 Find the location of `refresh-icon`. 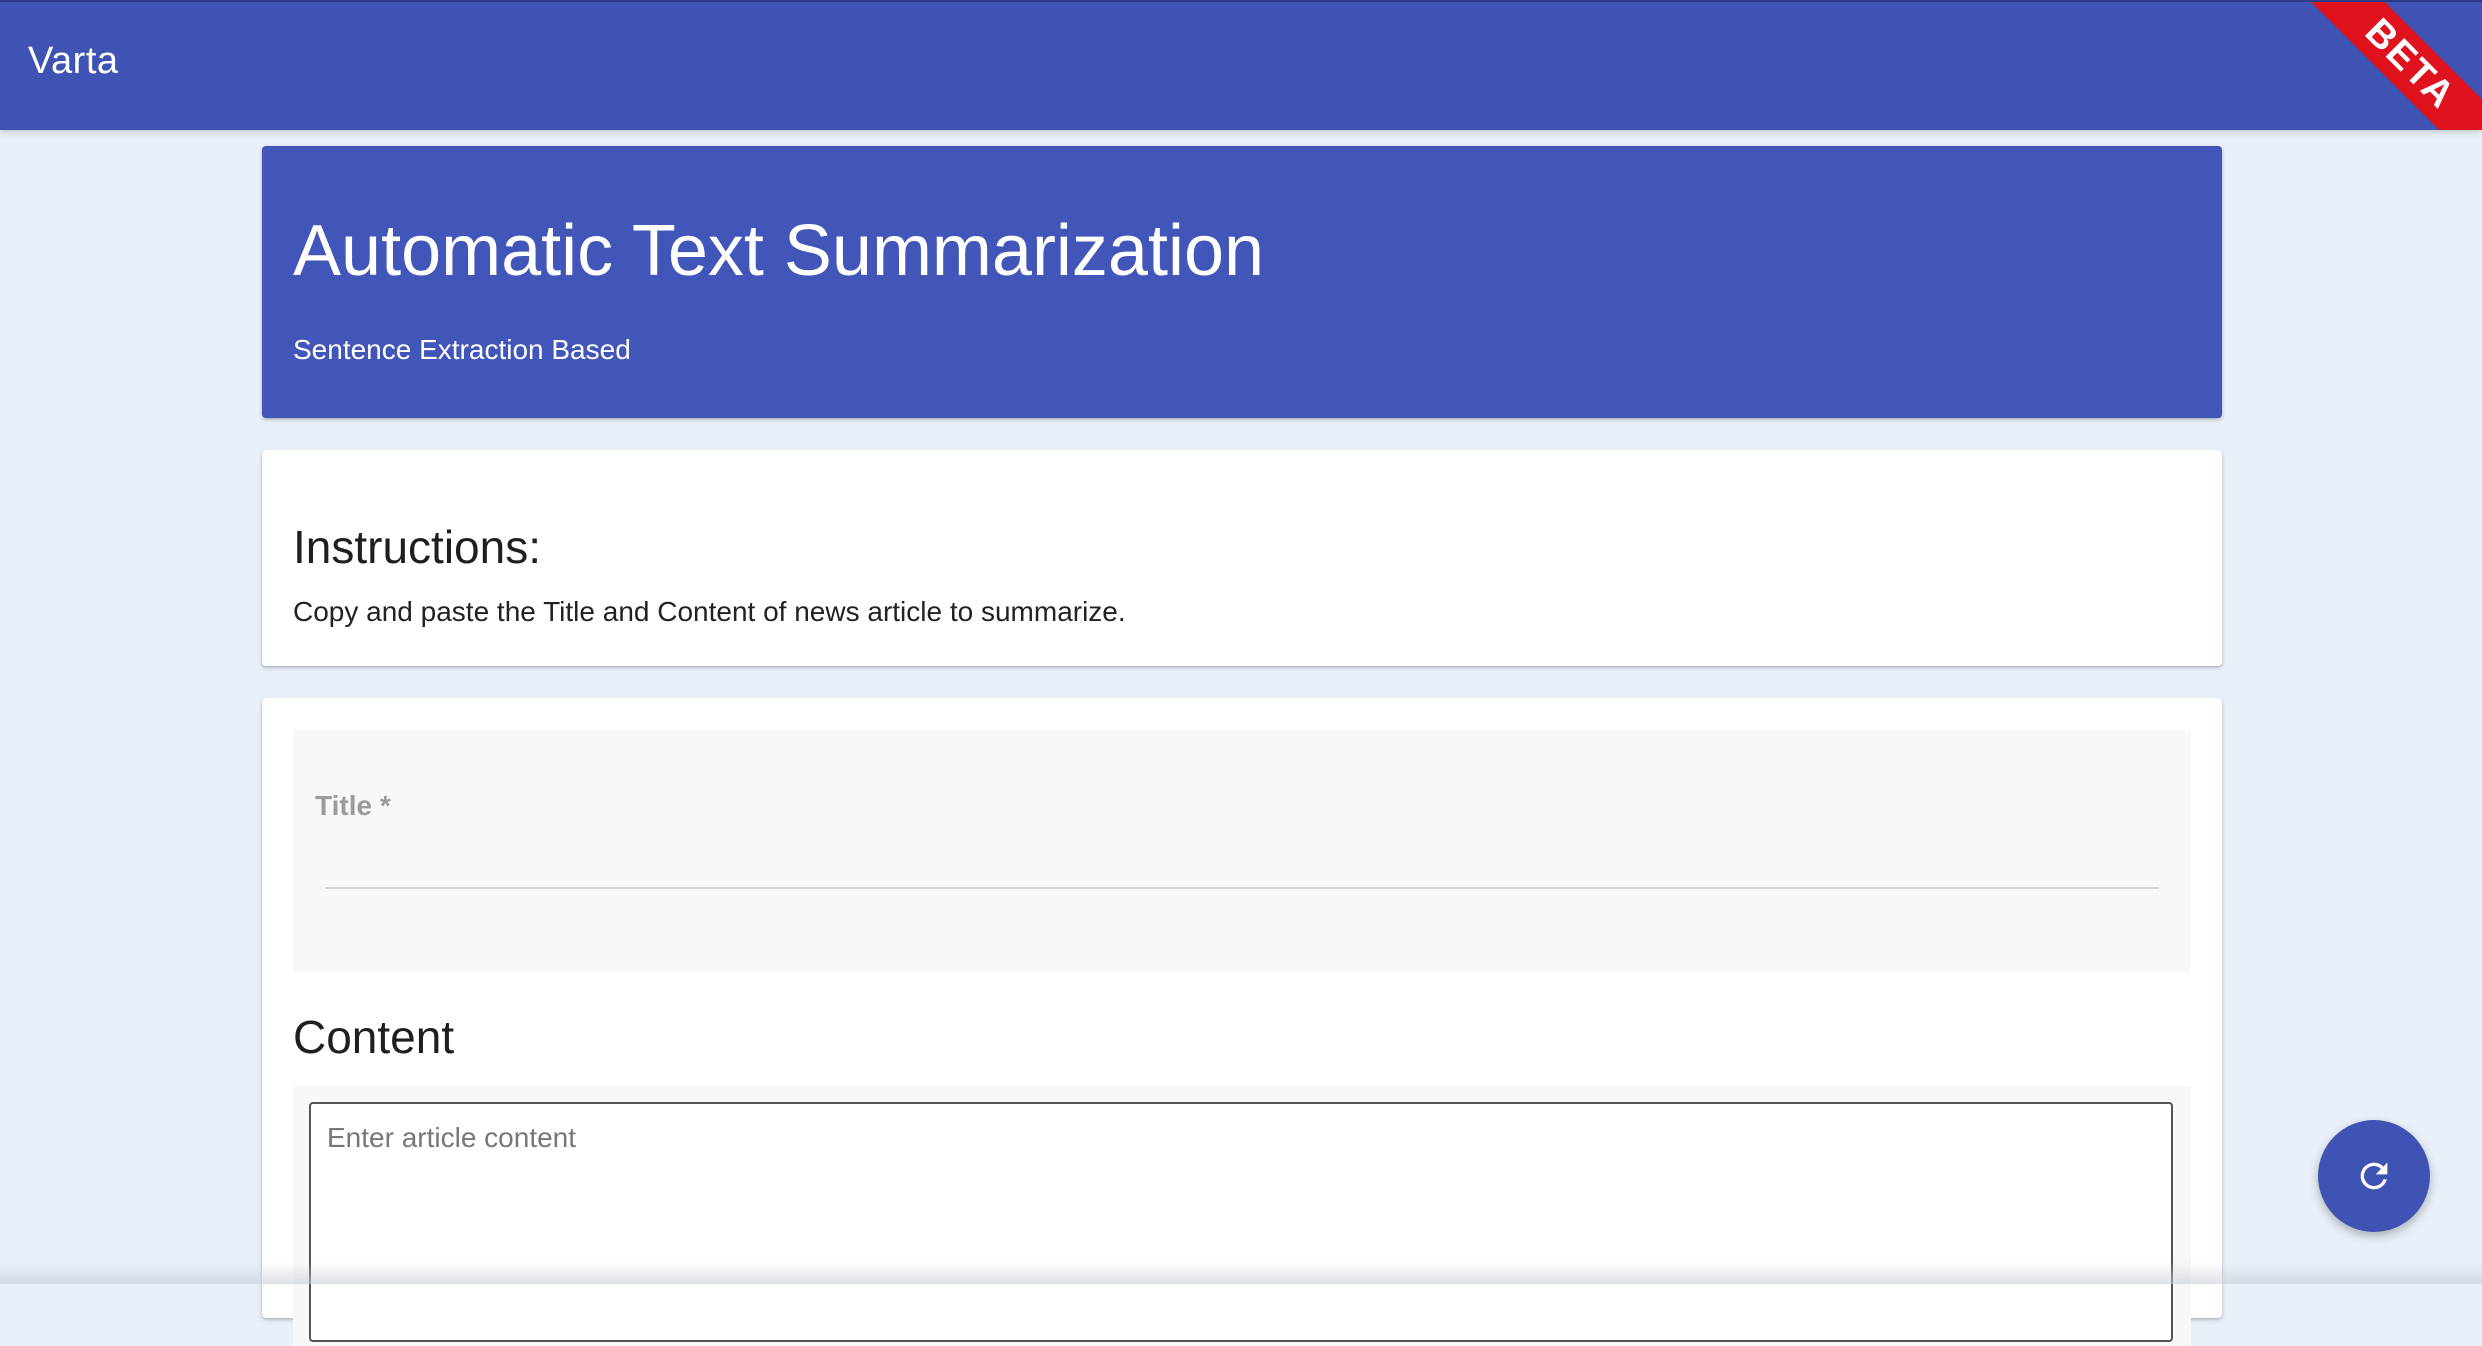

refresh-icon is located at coordinates (2374, 1176).